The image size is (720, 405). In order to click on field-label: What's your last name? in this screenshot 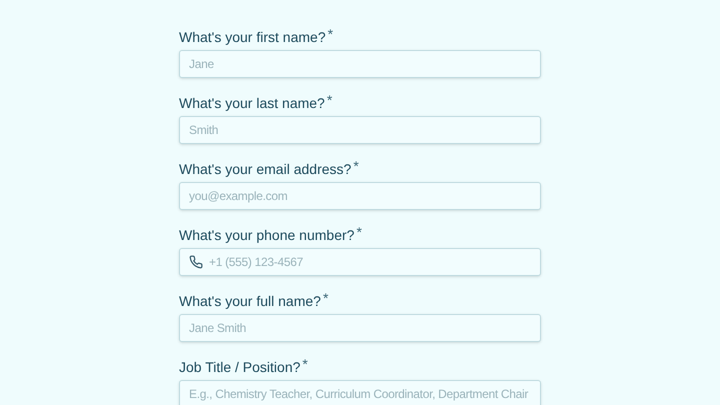, I will do `click(252, 103)`.